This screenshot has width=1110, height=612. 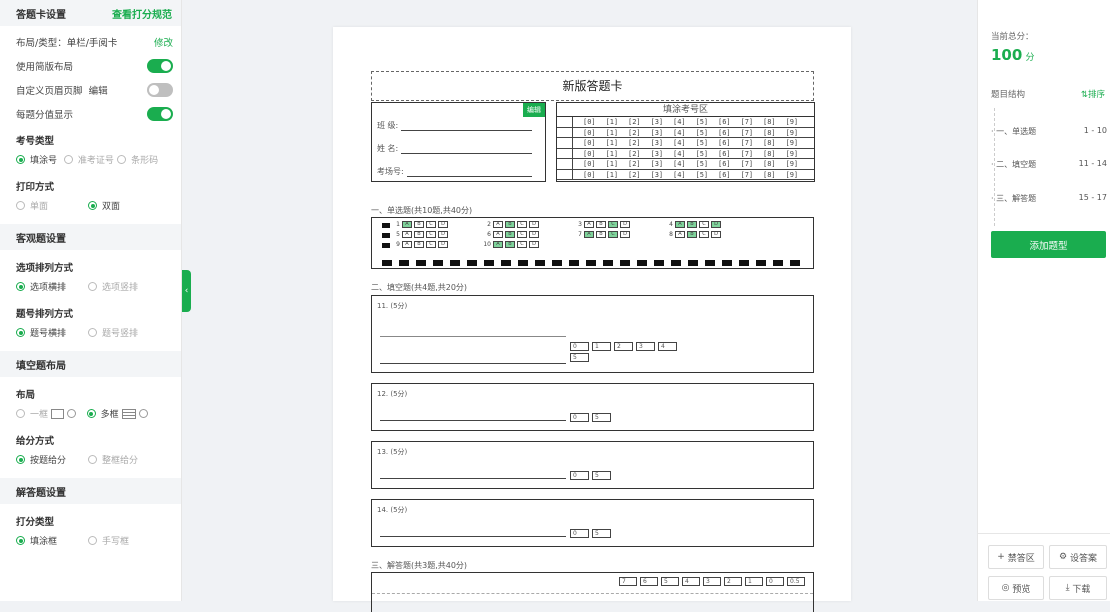 I want to click on score-box: 3, so click(x=645, y=346).